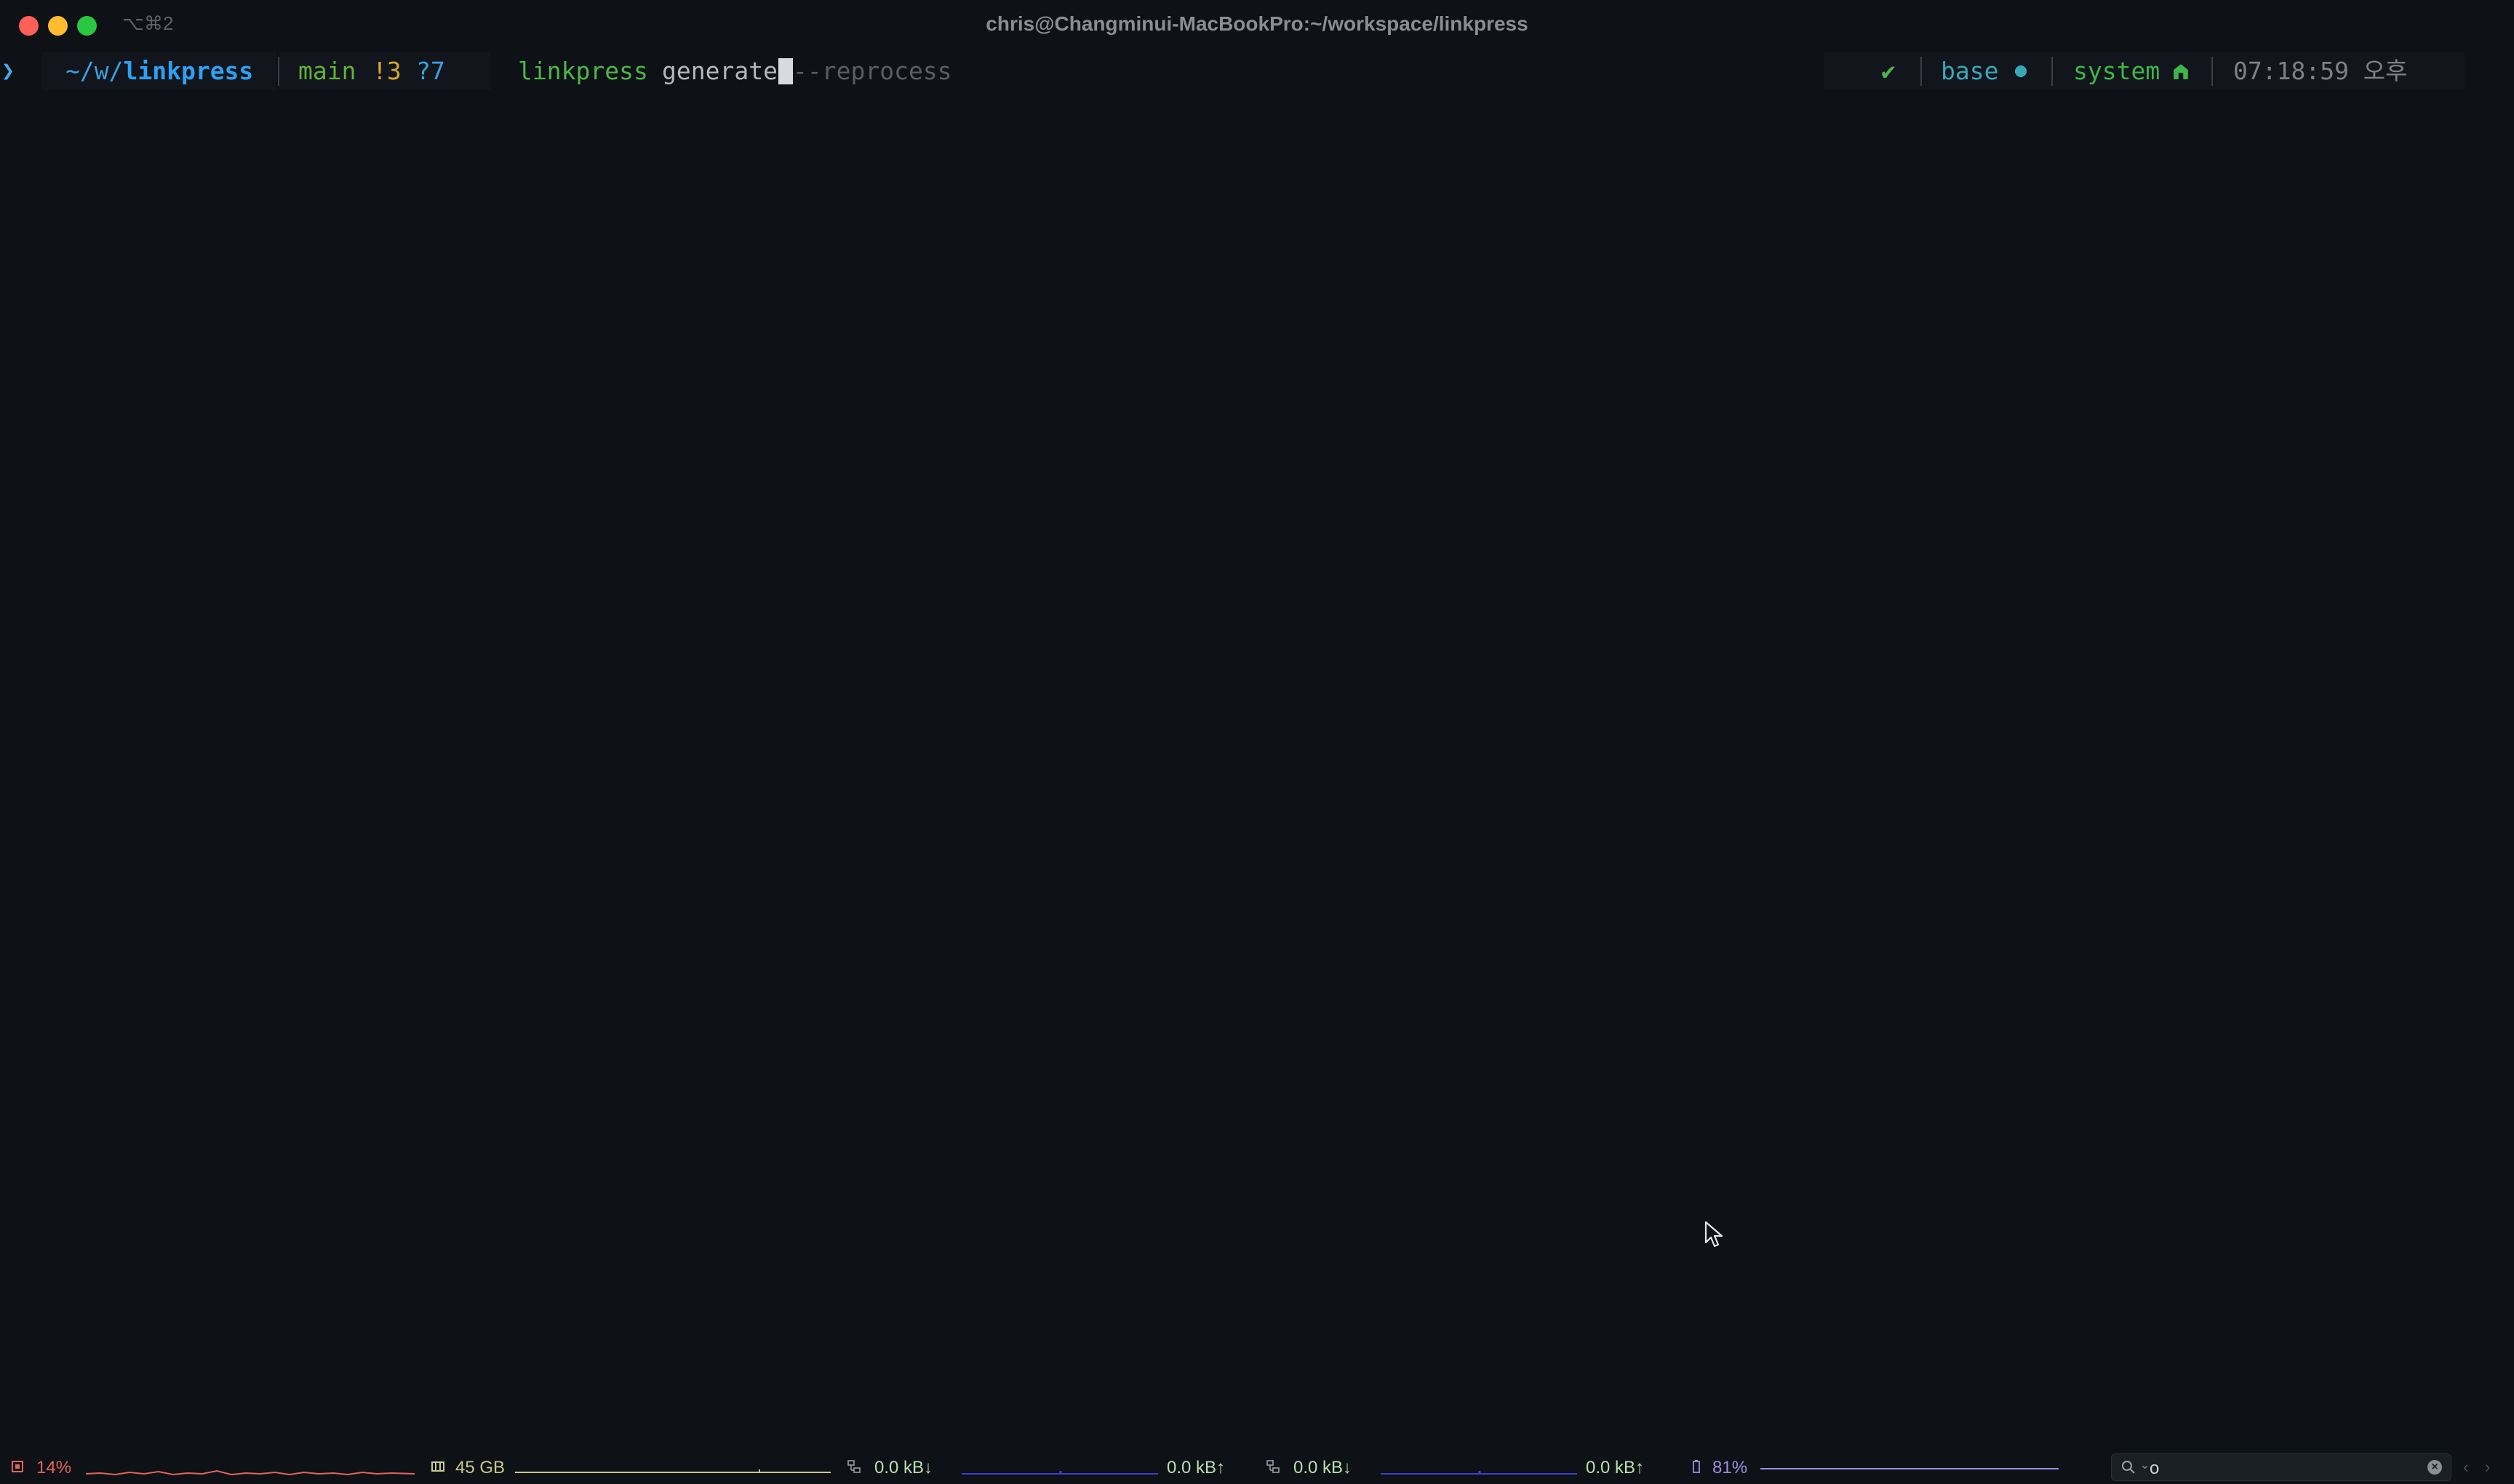 This screenshot has height=1484, width=2514. Describe the element at coordinates (327, 71) in the screenshot. I see `git-branch: main` at that location.